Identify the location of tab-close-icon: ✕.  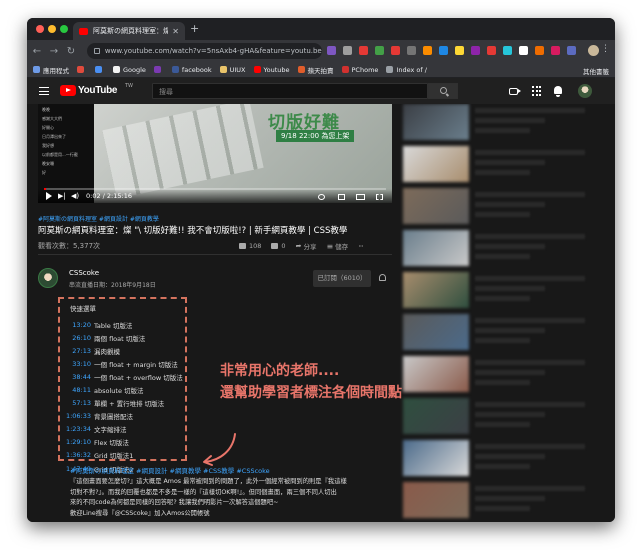
(175, 31).